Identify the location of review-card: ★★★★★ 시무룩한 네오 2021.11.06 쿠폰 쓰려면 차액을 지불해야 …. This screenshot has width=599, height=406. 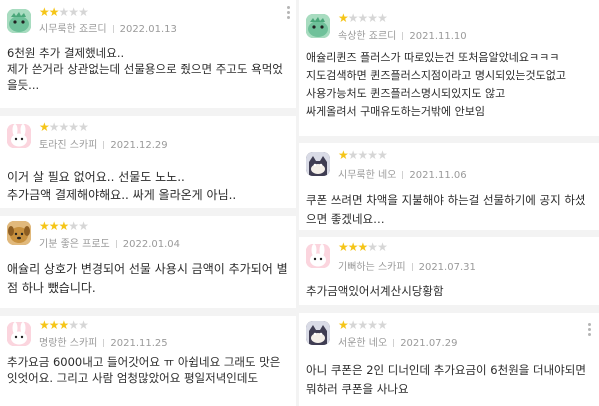
(449, 186).